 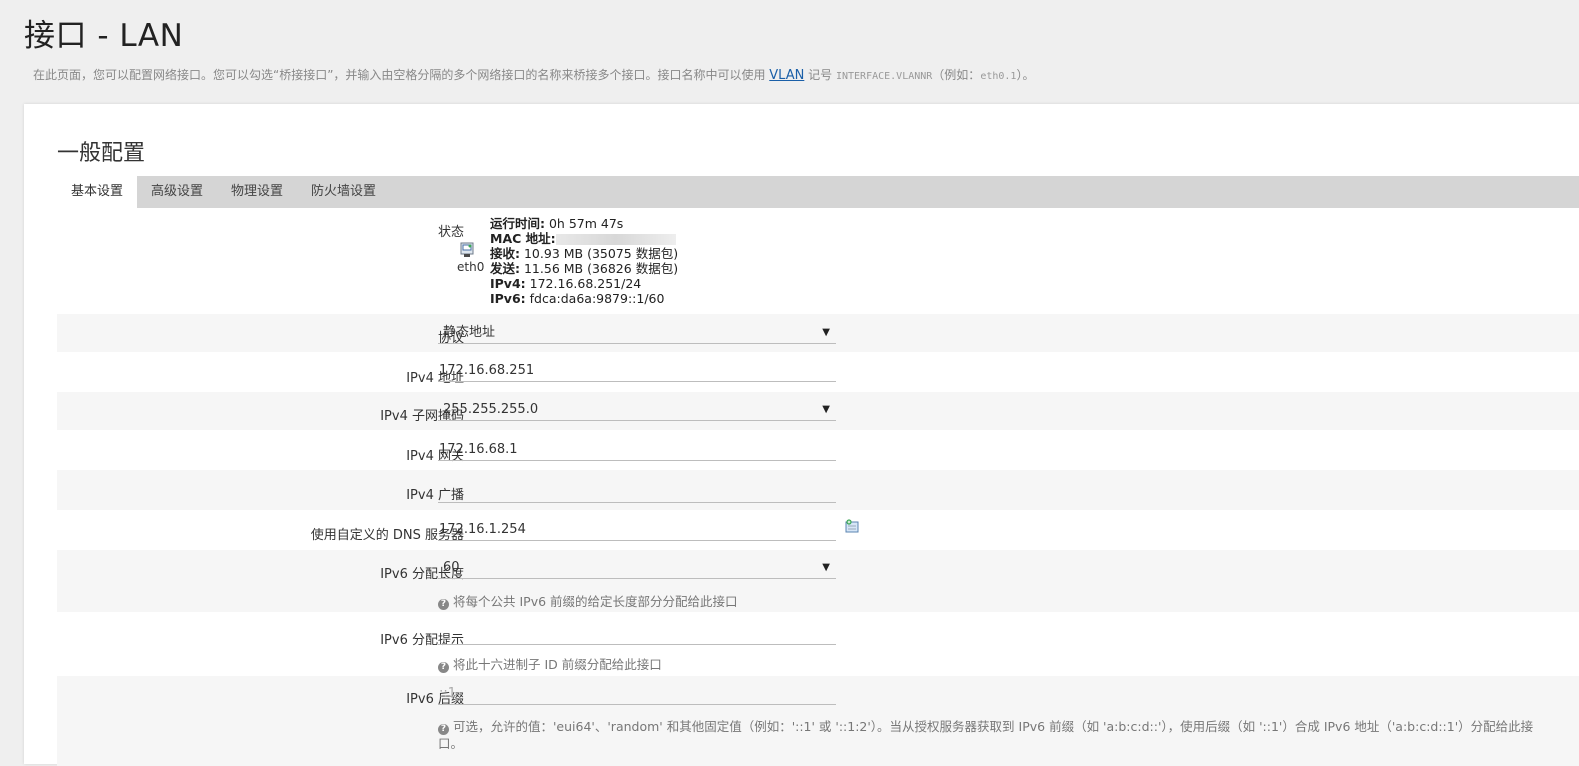 What do you see at coordinates (637, 530) in the screenshot?
I see `dns-input: 172.16.1.254` at bounding box center [637, 530].